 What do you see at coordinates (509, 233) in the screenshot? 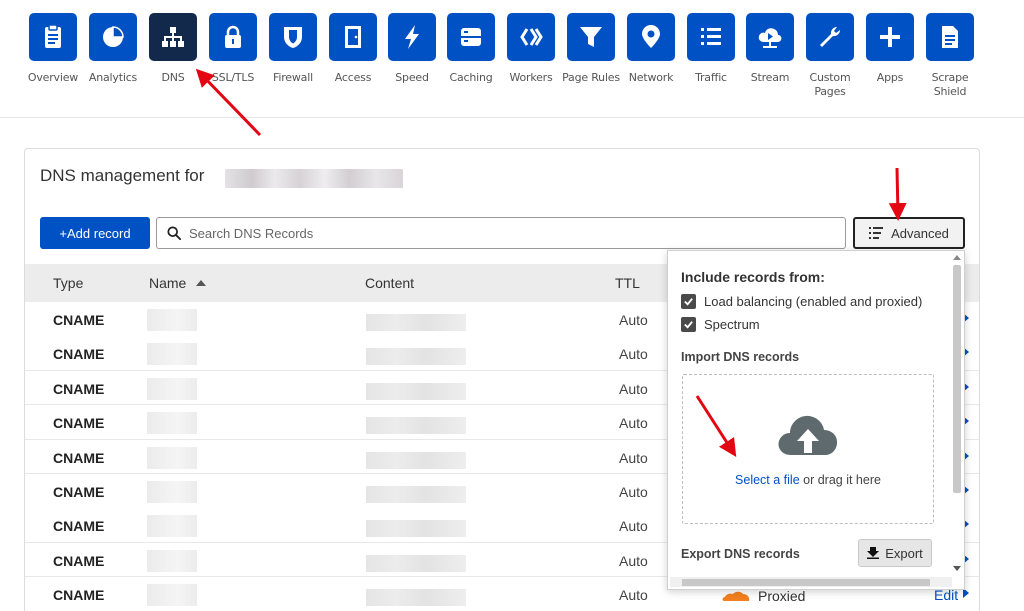
I see `search-input` at bounding box center [509, 233].